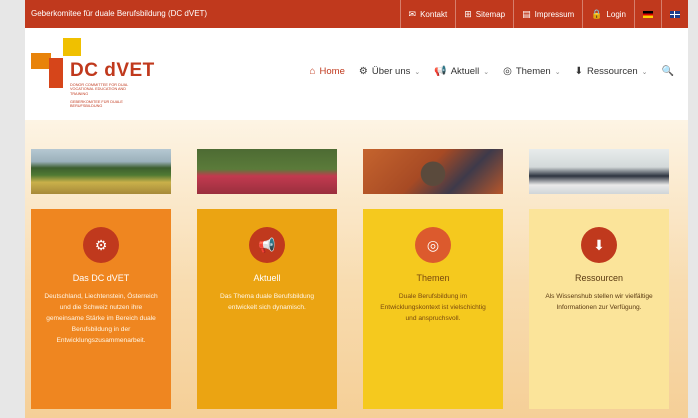 This screenshot has height=418, width=698. Describe the element at coordinates (434, 14) in the screenshot. I see `contact-label: Kontakt` at that location.